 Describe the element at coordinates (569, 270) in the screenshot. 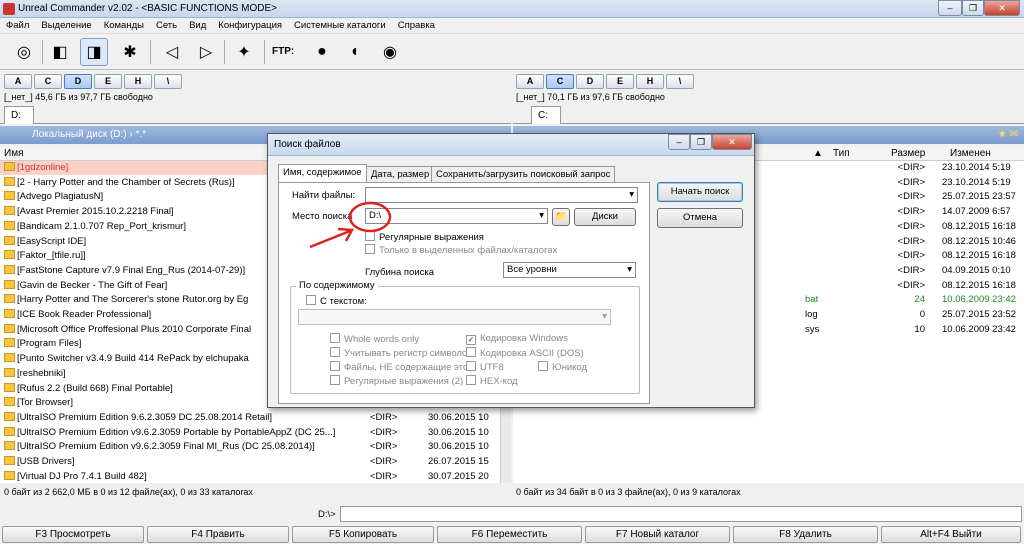

I see `depth-select: Все уровни ▾` at that location.